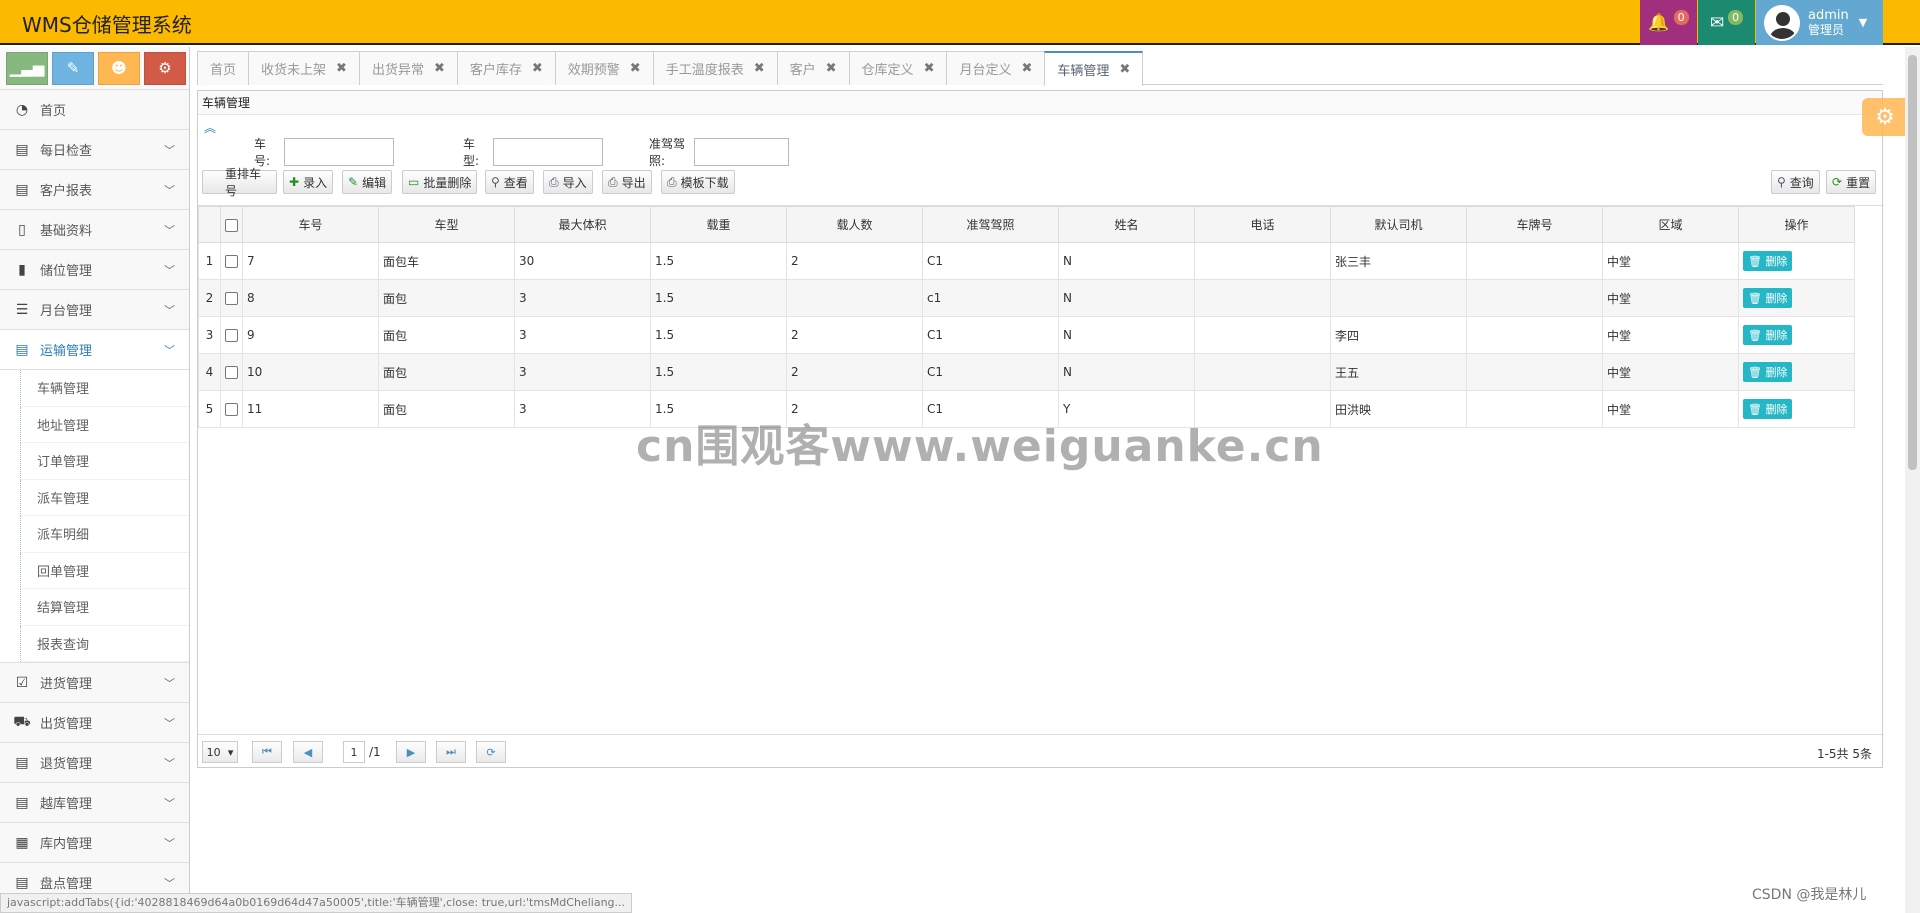  I want to click on refresh-button: ⟳, so click(491, 752).